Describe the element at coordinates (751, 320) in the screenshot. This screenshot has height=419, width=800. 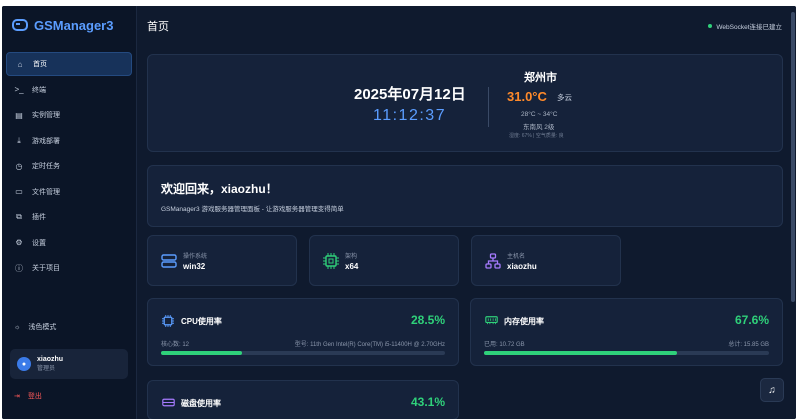
I see `memory-usage-percent: 67.6%` at that location.